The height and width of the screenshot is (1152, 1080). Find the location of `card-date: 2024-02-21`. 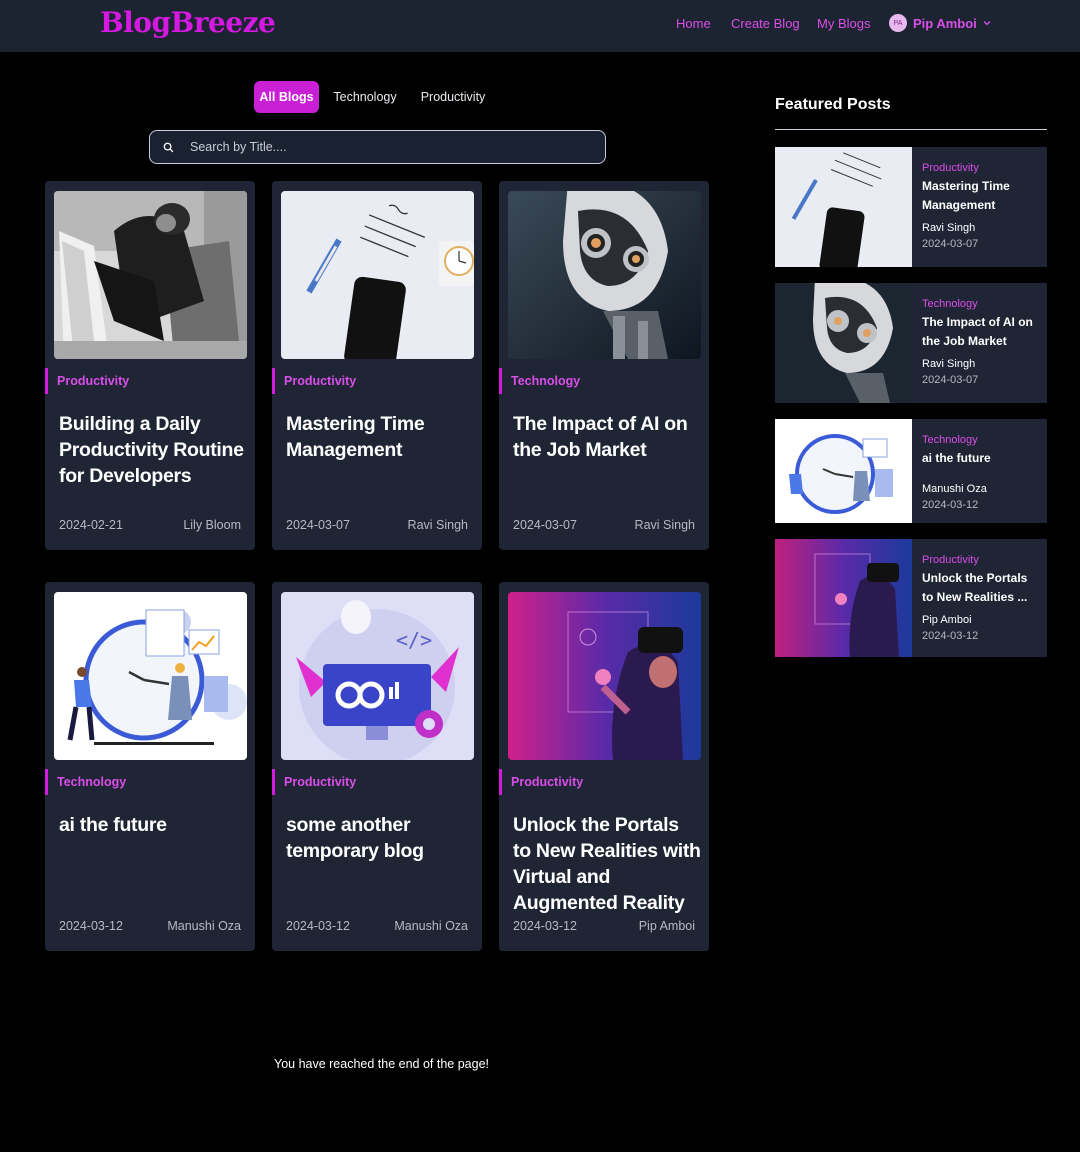

card-date: 2024-02-21 is located at coordinates (91, 525).